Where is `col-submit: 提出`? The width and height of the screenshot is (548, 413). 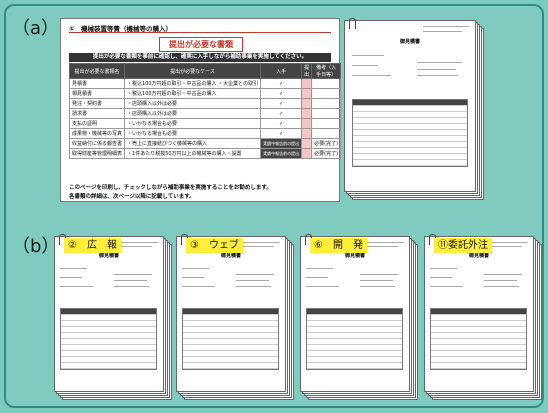
col-submit: 提出 is located at coordinates (307, 71).